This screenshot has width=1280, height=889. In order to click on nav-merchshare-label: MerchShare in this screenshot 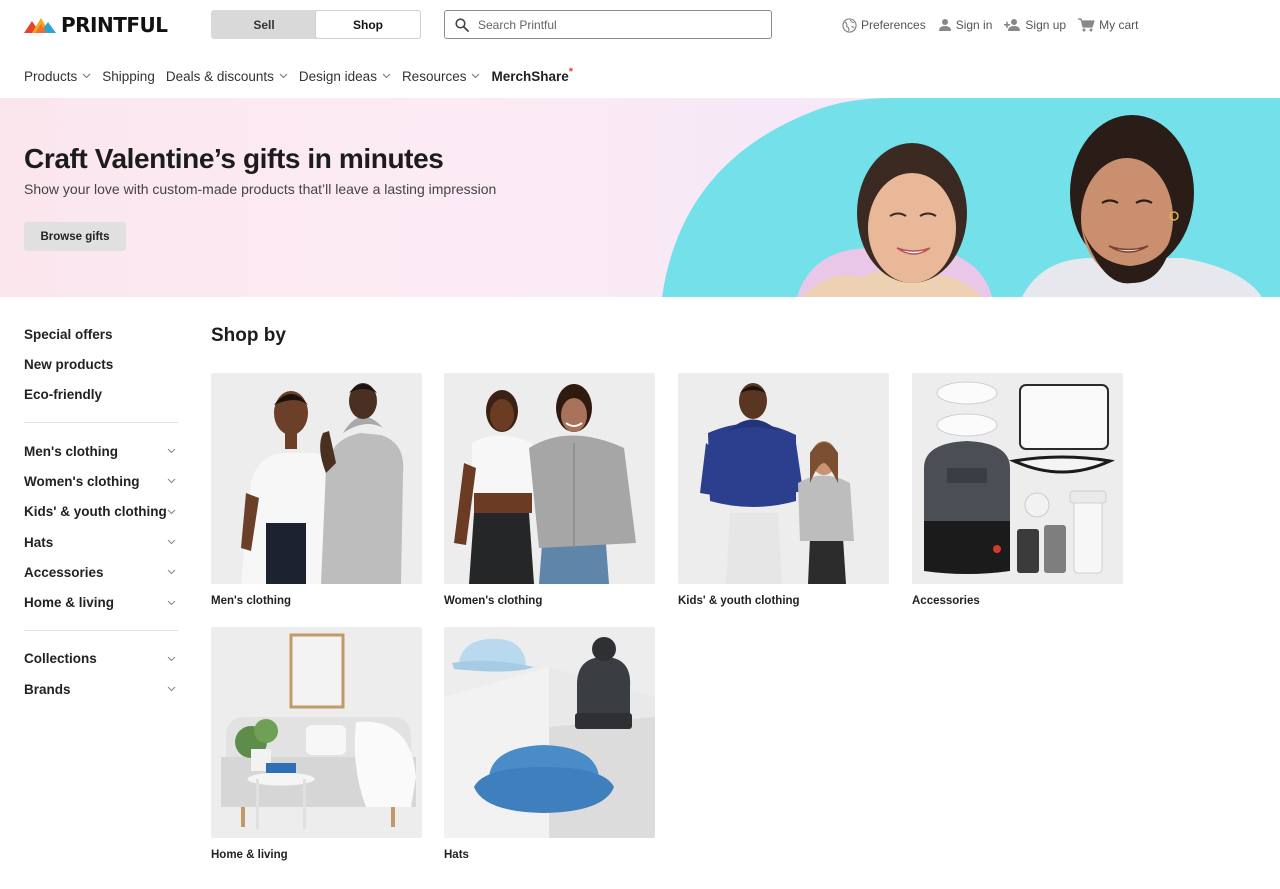, I will do `click(530, 76)`.